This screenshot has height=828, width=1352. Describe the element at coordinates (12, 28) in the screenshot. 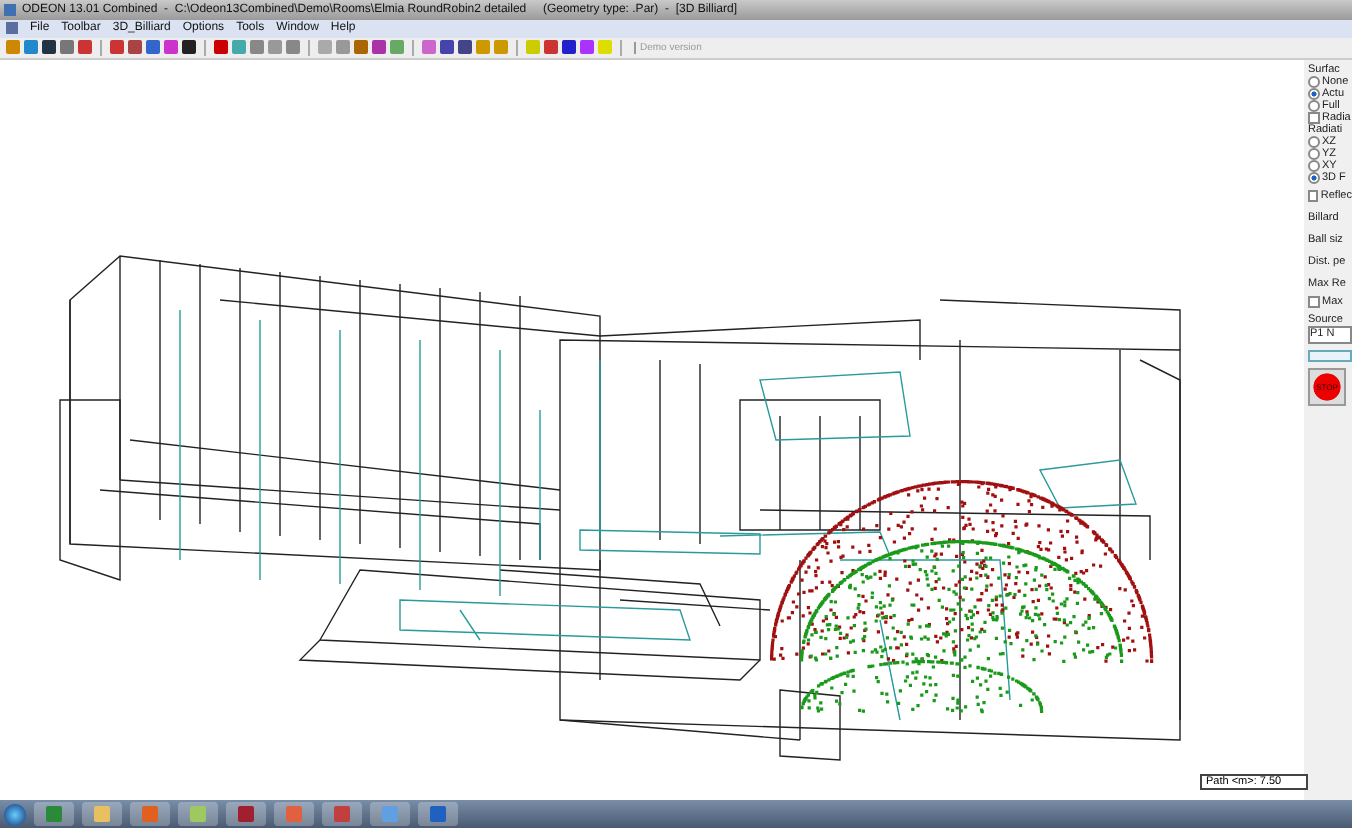

I see `document-icon` at that location.